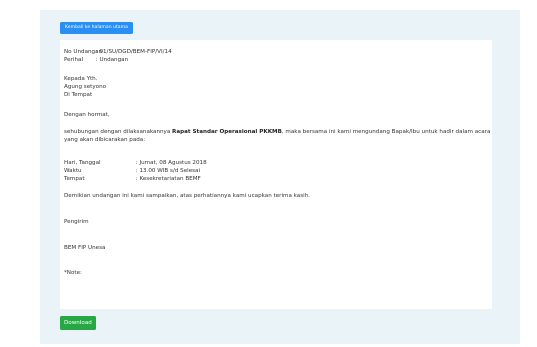 The height and width of the screenshot is (347, 537). I want to click on subject-row: Perihal : Undangan, so click(96, 61).